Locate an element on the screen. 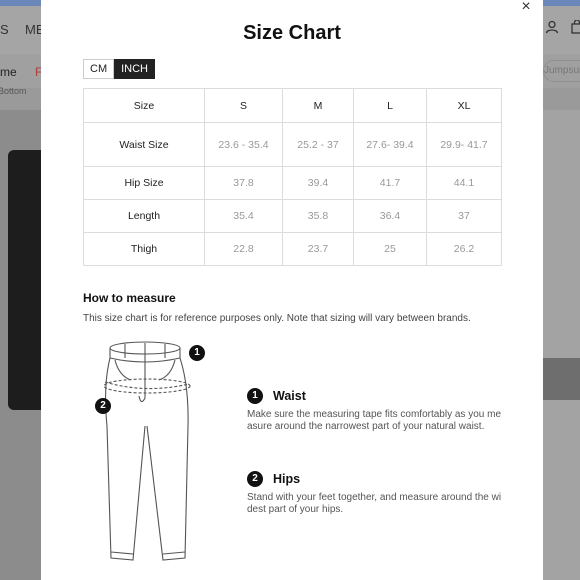 The height and width of the screenshot is (580, 580). product-panel is located at coordinates (561, 345).